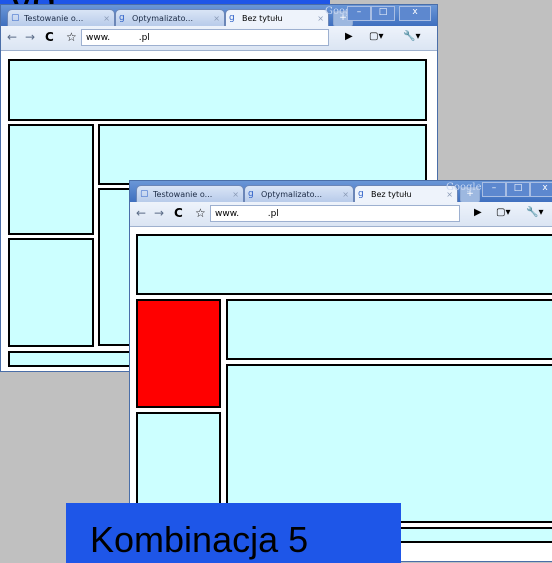 This screenshot has width=552, height=563. I want to click on layout-left-bottom-block, so click(51, 292).